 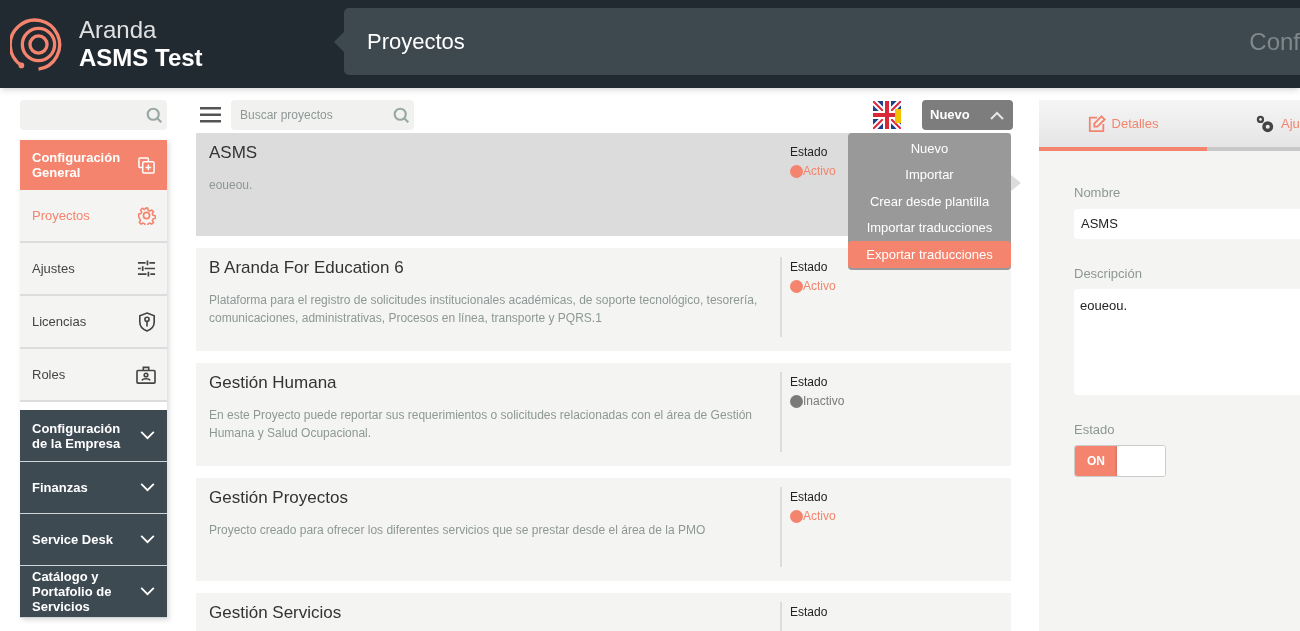 I want to click on section-title: Conf, so click(x=1274, y=41).